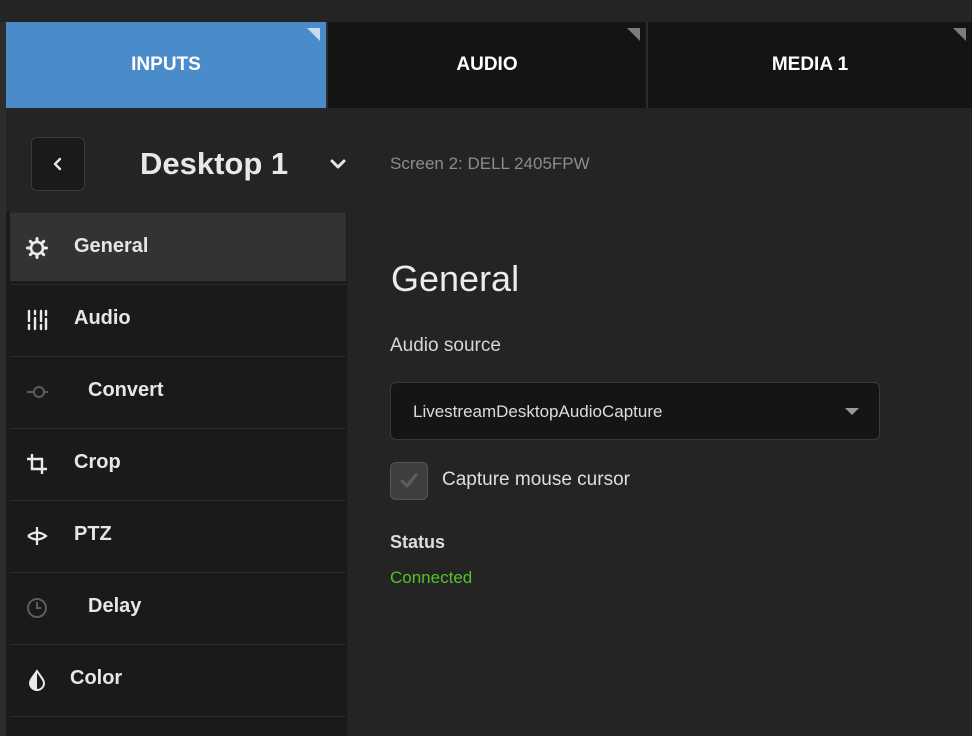 This screenshot has height=736, width=972. What do you see at coordinates (445, 345) in the screenshot?
I see `audio-source-label: Audio source` at bounding box center [445, 345].